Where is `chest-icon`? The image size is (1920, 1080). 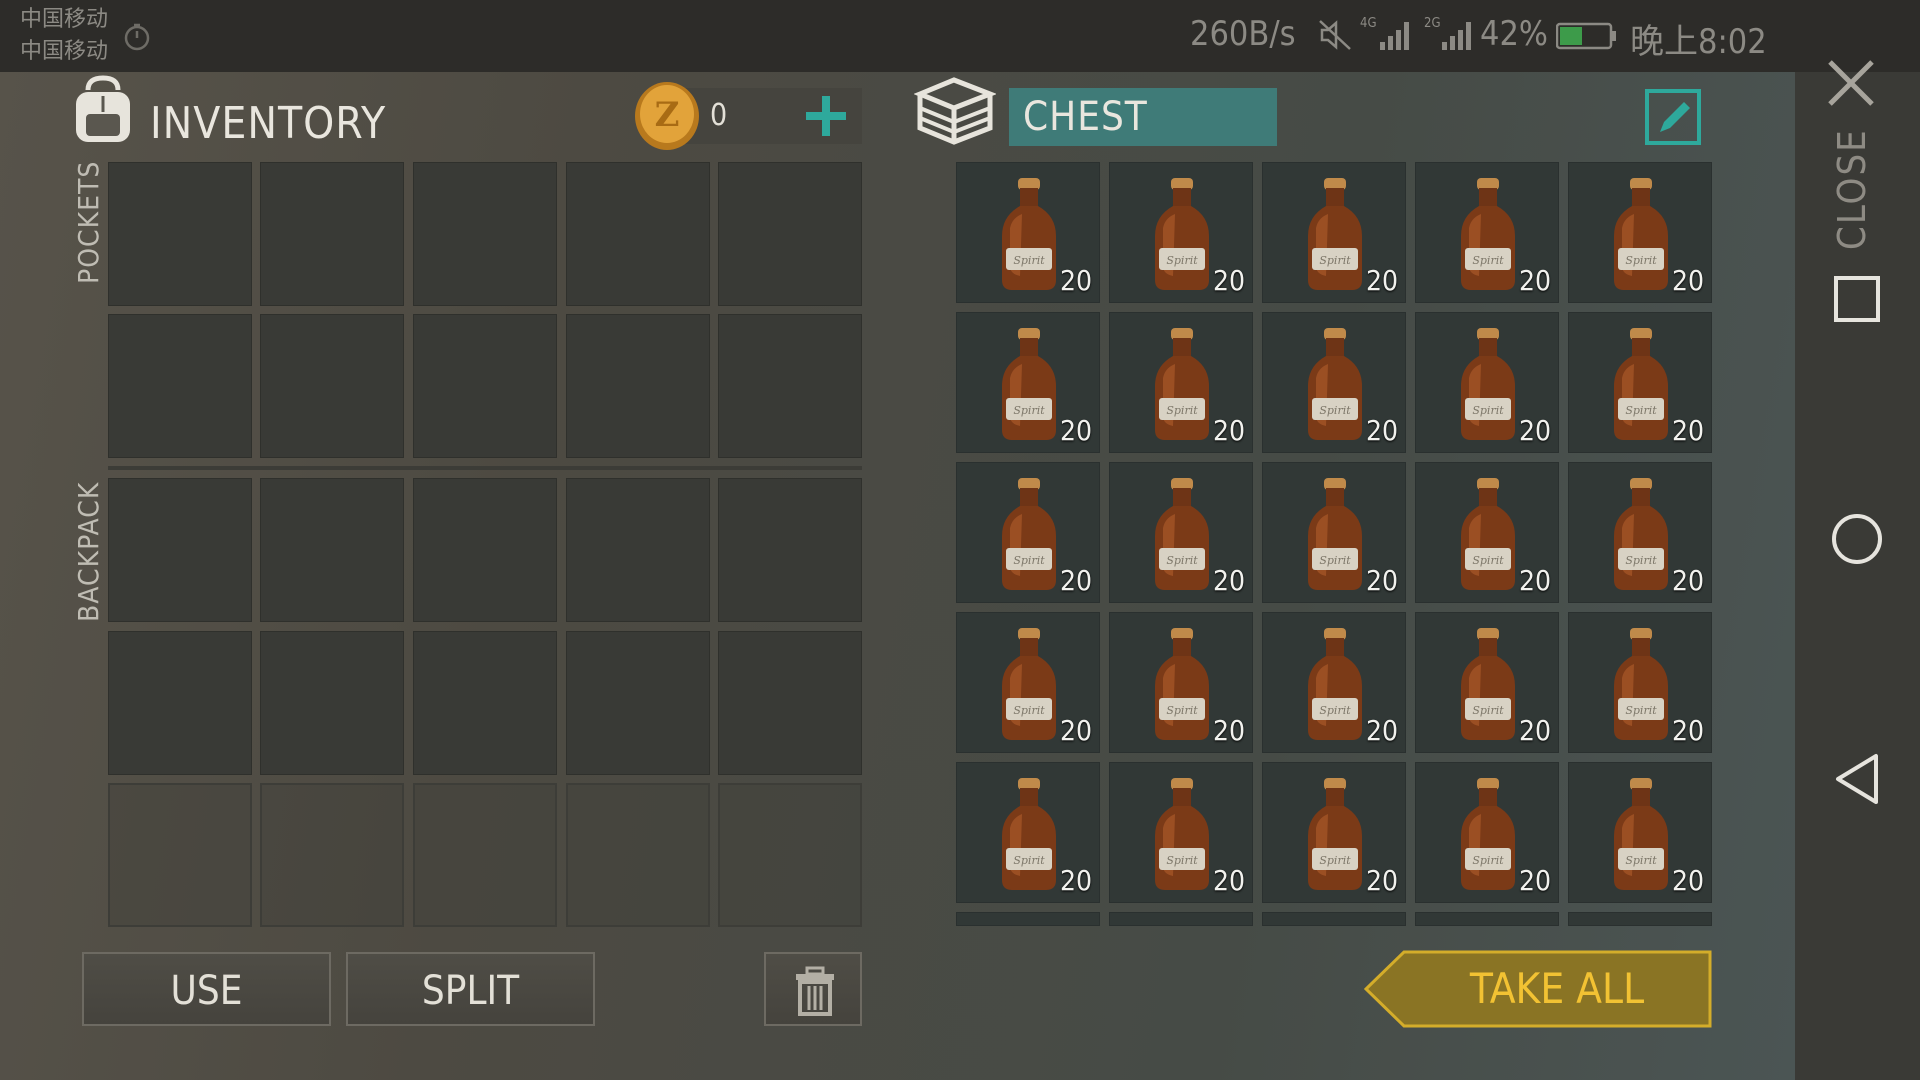 chest-icon is located at coordinates (955, 111).